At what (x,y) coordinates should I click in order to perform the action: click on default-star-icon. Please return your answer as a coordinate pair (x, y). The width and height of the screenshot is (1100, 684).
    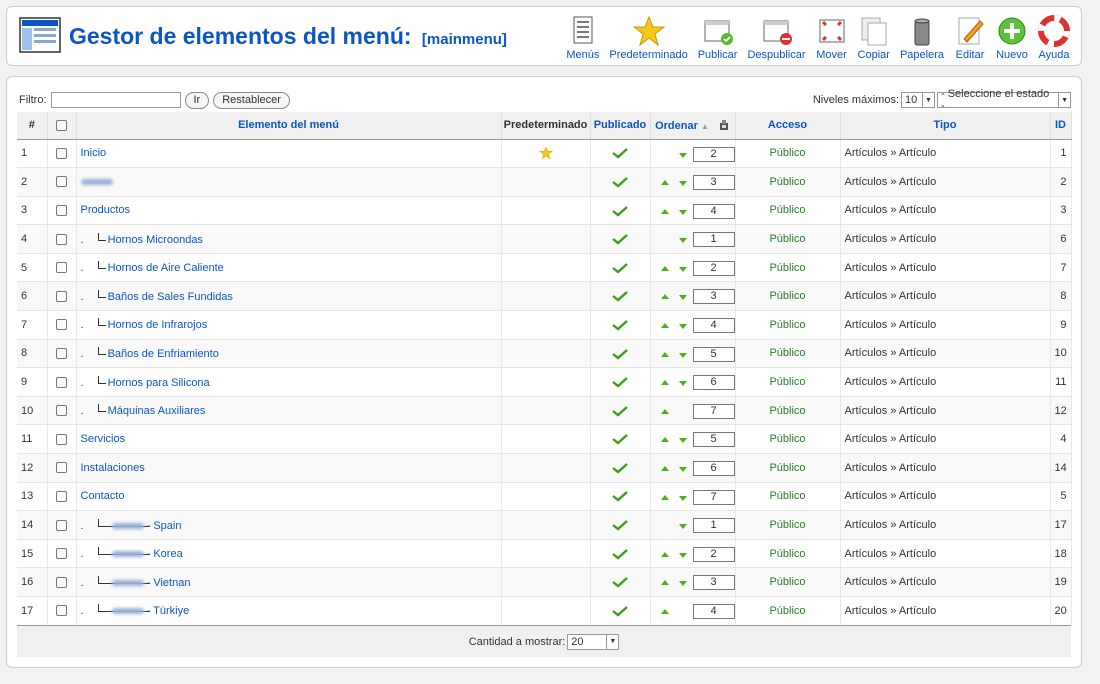
    Looking at the image, I should click on (545, 153).